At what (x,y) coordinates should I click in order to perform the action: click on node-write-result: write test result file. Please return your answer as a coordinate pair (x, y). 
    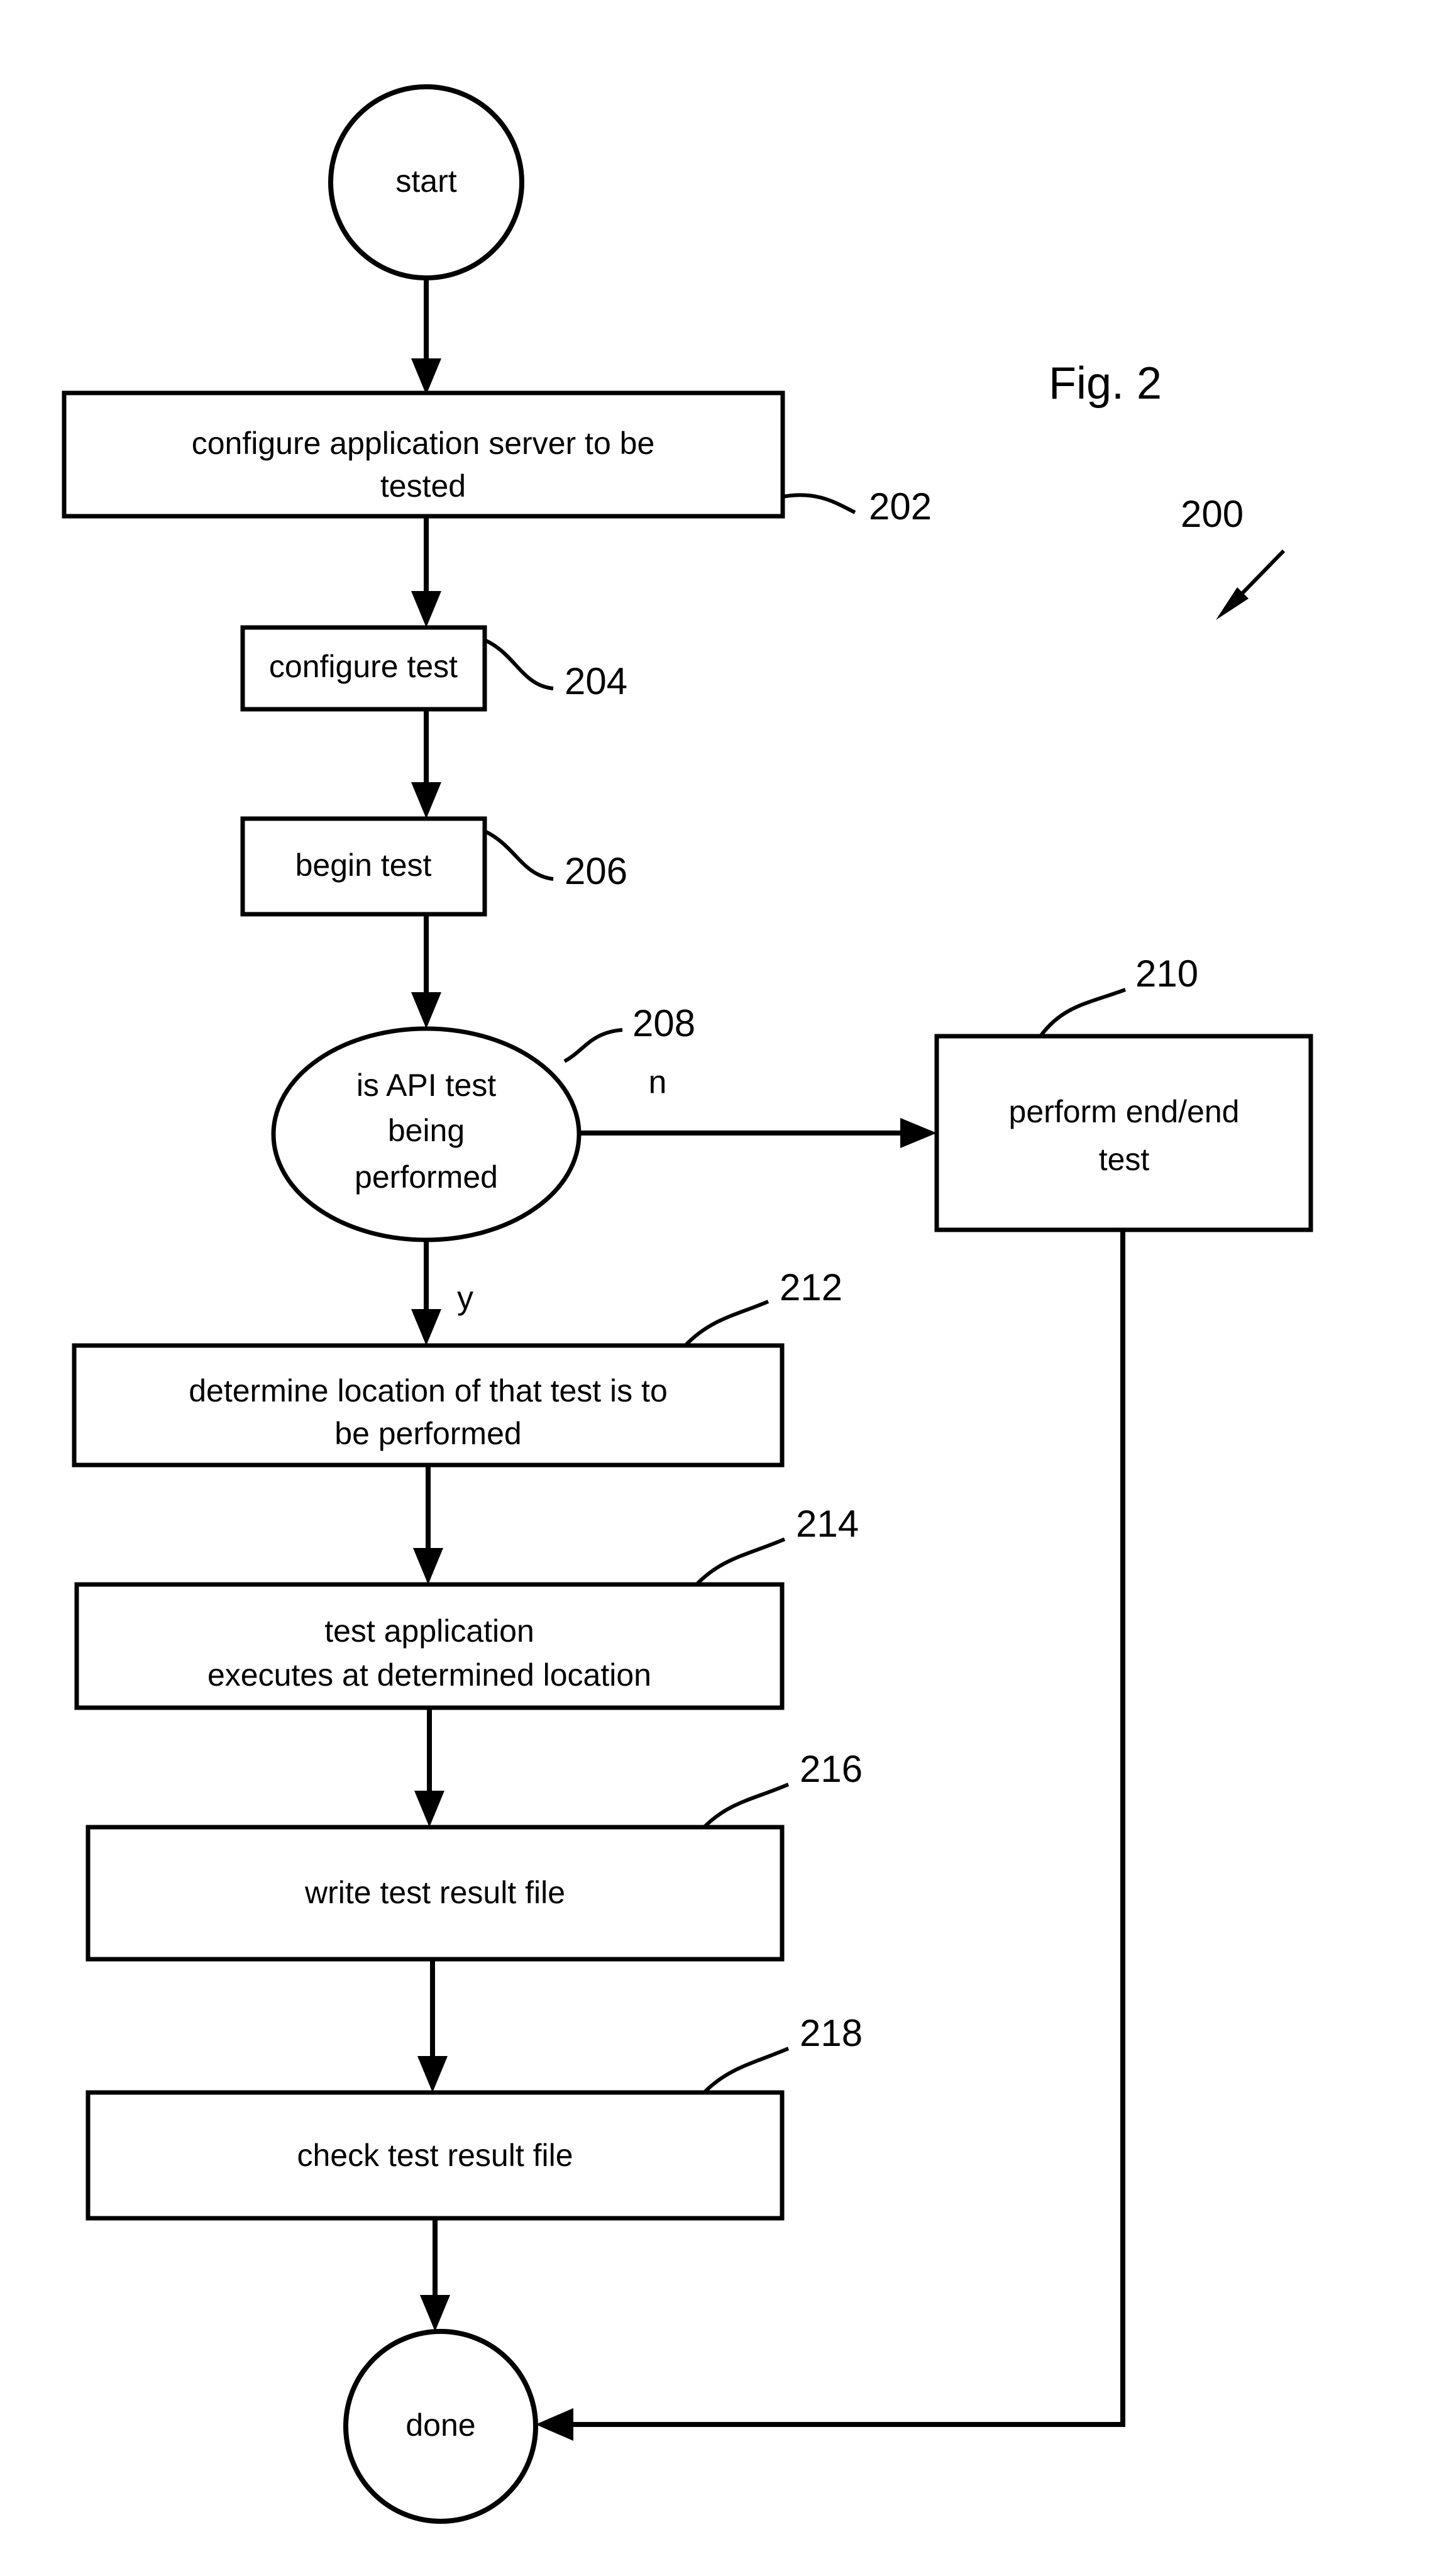
    Looking at the image, I should click on (435, 1893).